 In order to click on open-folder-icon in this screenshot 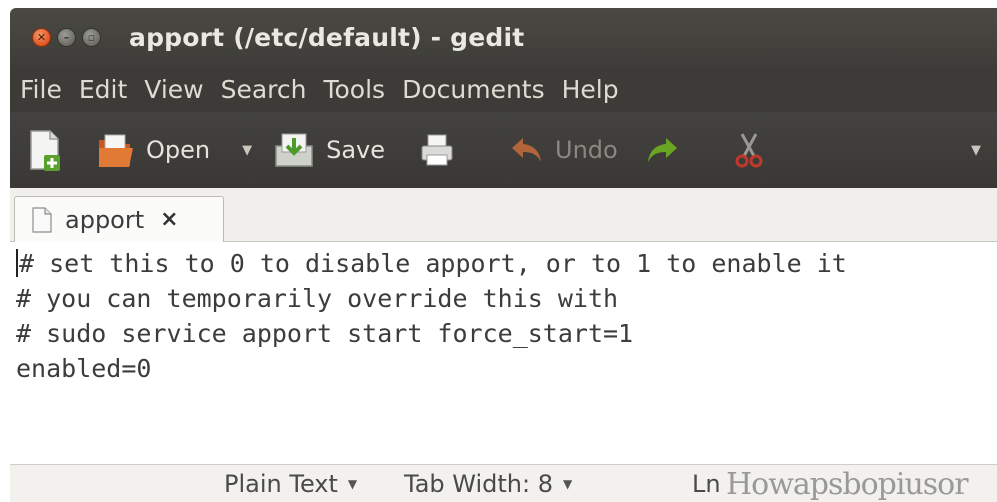, I will do `click(116, 150)`.